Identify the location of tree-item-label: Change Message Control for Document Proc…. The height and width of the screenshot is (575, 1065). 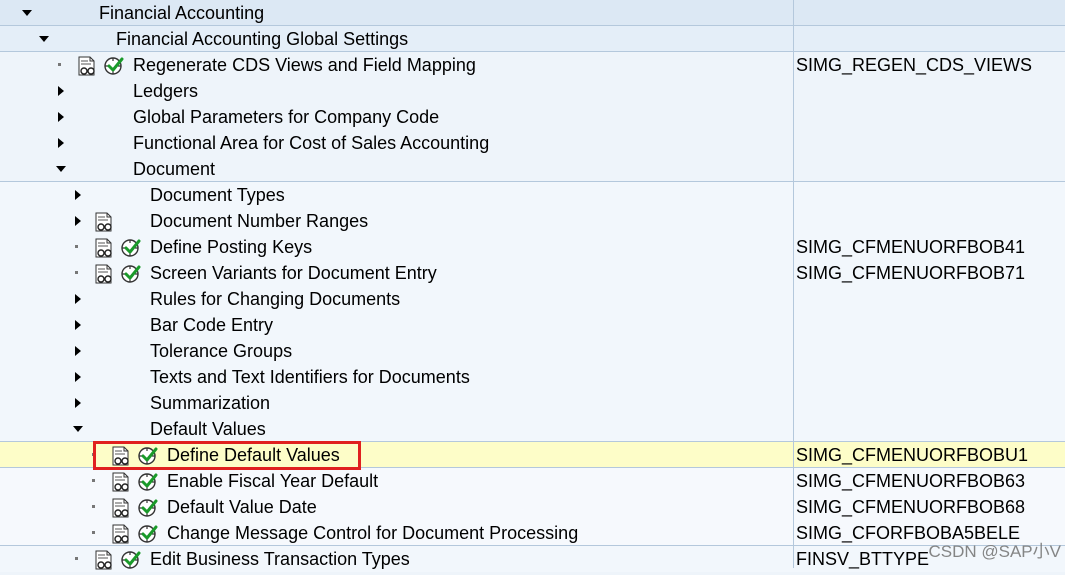
(372, 533).